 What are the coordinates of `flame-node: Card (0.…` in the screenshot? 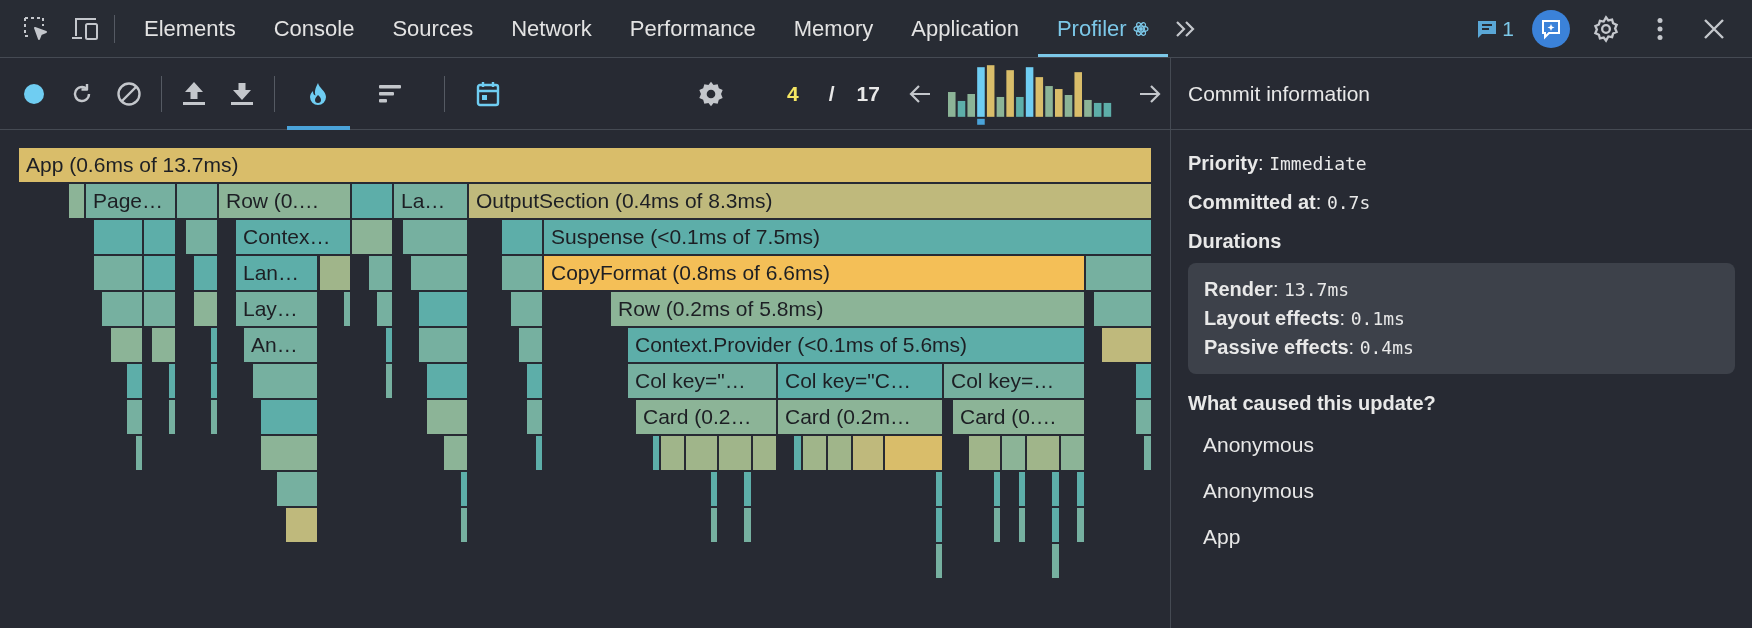 It's located at (1018, 417).